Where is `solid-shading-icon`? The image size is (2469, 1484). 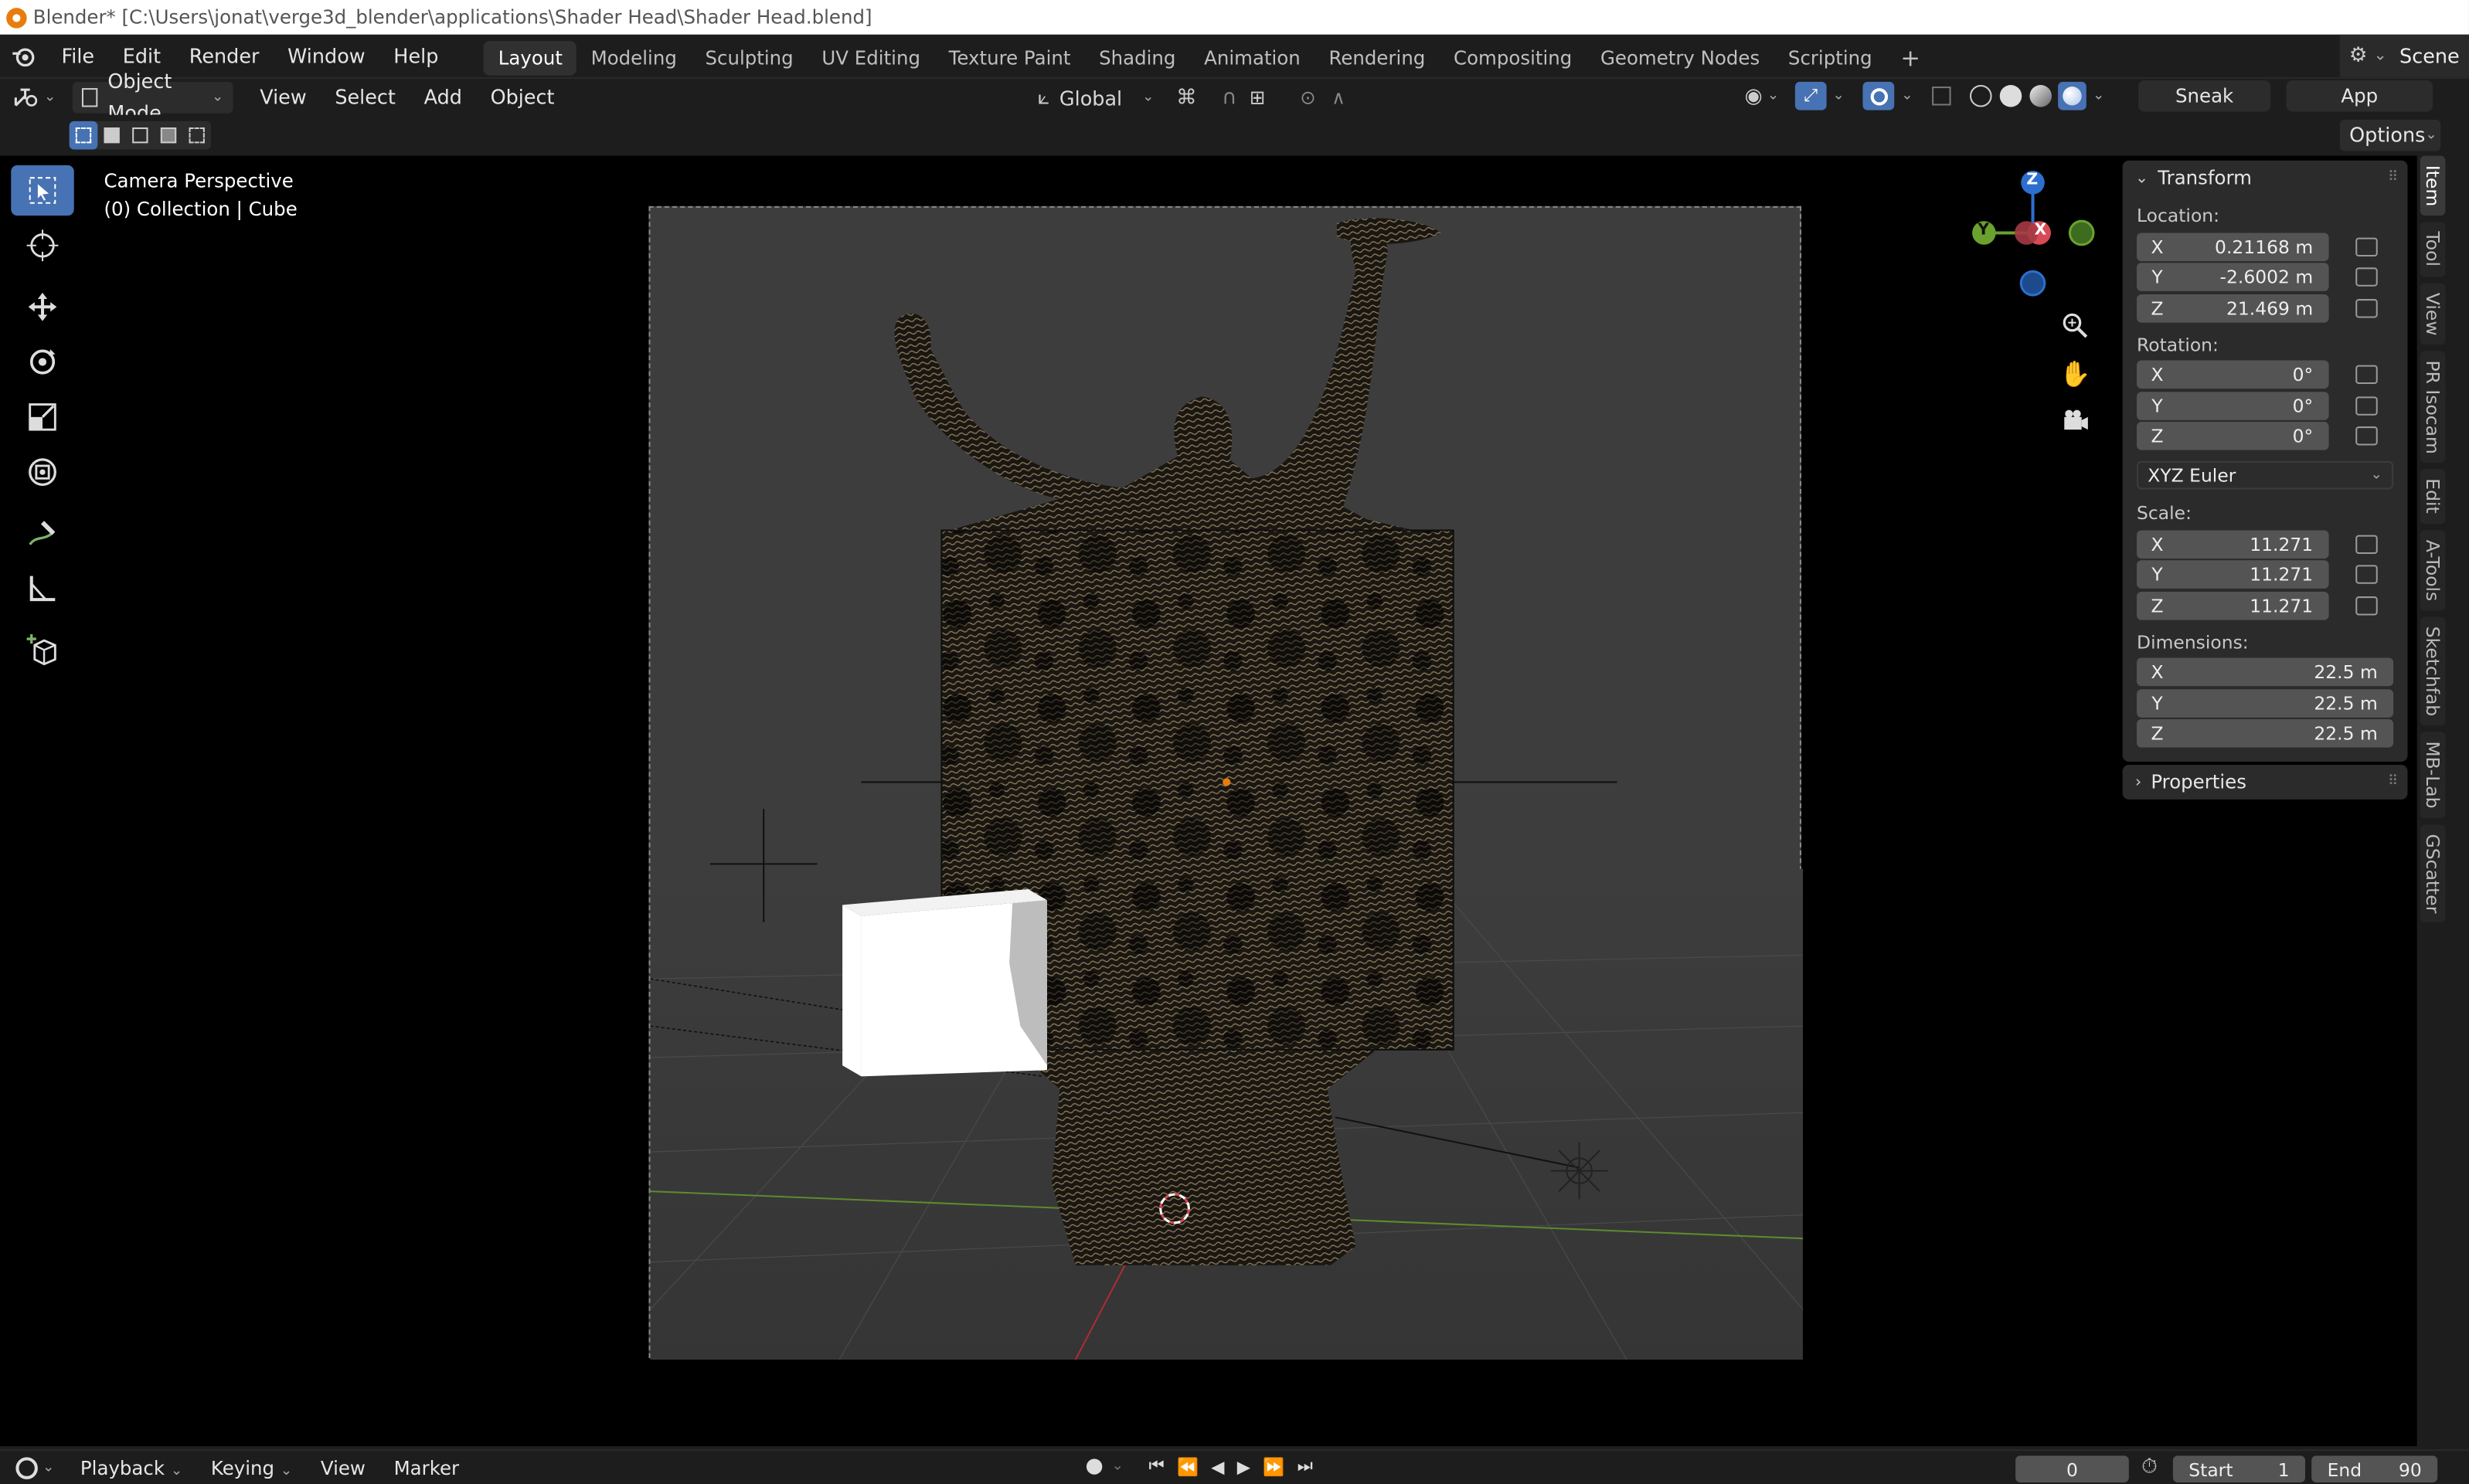
solid-shading-icon is located at coordinates (2010, 96).